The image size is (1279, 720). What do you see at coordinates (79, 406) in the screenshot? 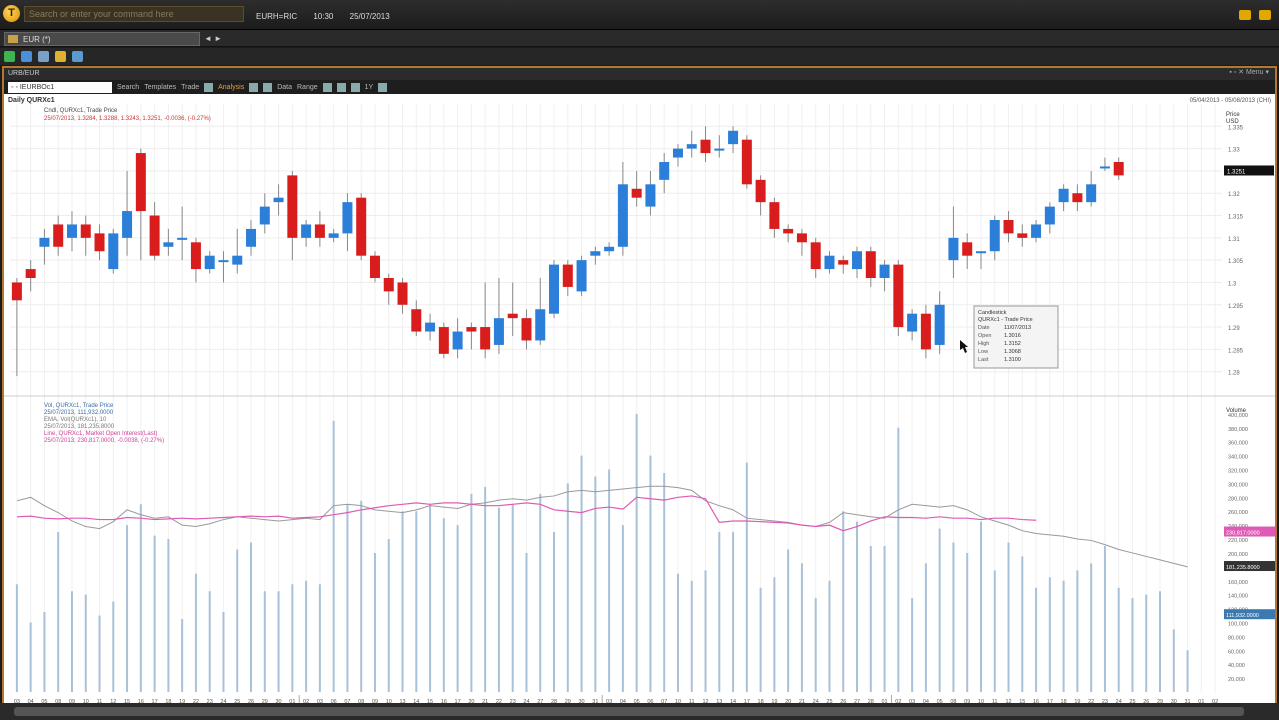
I see `volume-legend-line: Vol, QURXc1, Trade Price` at bounding box center [79, 406].